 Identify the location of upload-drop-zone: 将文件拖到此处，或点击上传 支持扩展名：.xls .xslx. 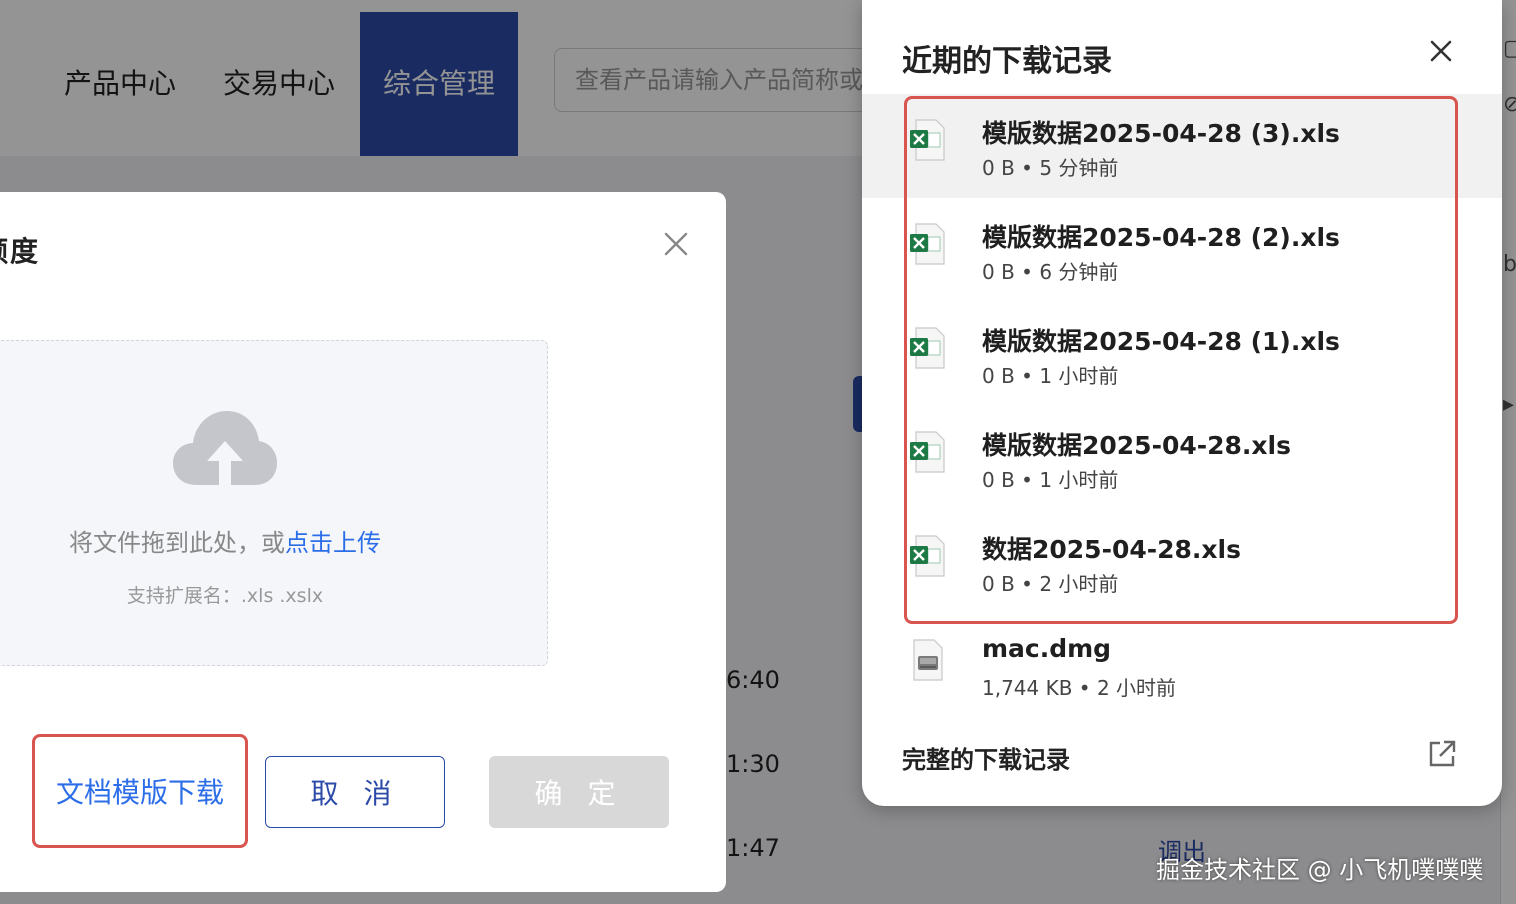
(274, 503).